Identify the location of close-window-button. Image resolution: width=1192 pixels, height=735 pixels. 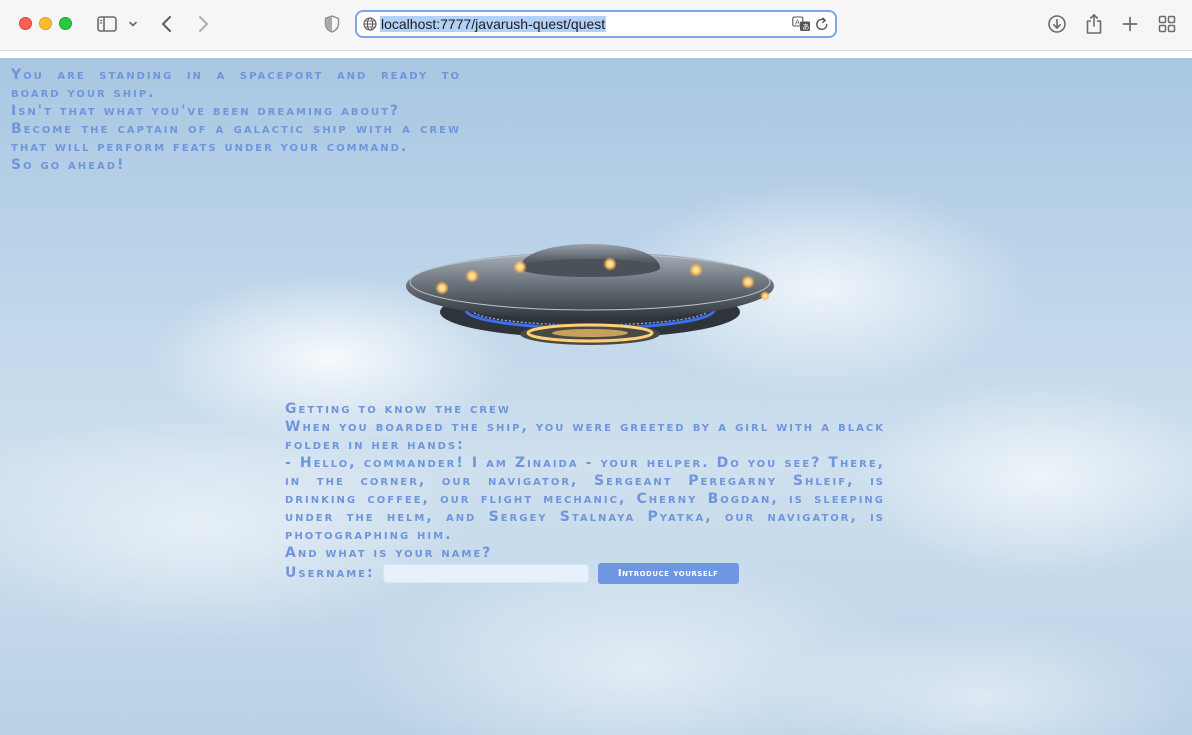
(25, 23).